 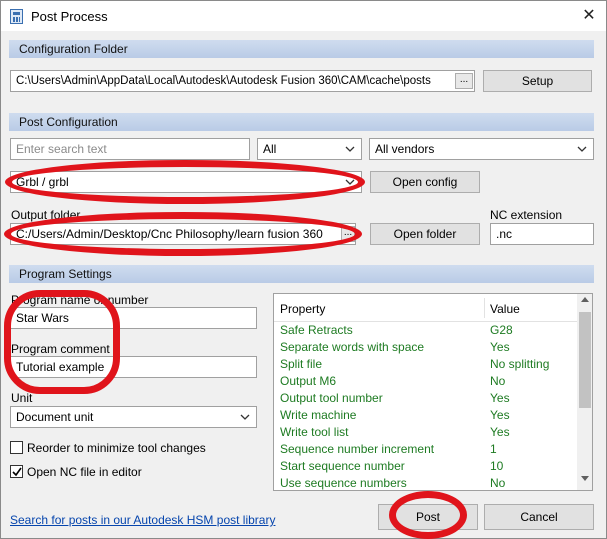 What do you see at coordinates (425, 182) in the screenshot?
I see `open-config-button: Open config` at bounding box center [425, 182].